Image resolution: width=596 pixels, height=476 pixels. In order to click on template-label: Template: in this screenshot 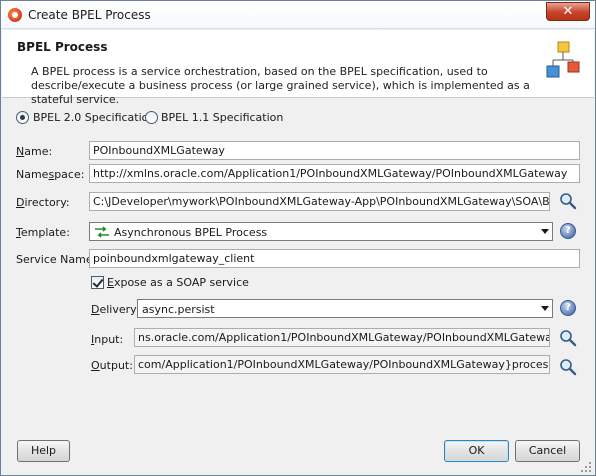, I will do `click(43, 232)`.